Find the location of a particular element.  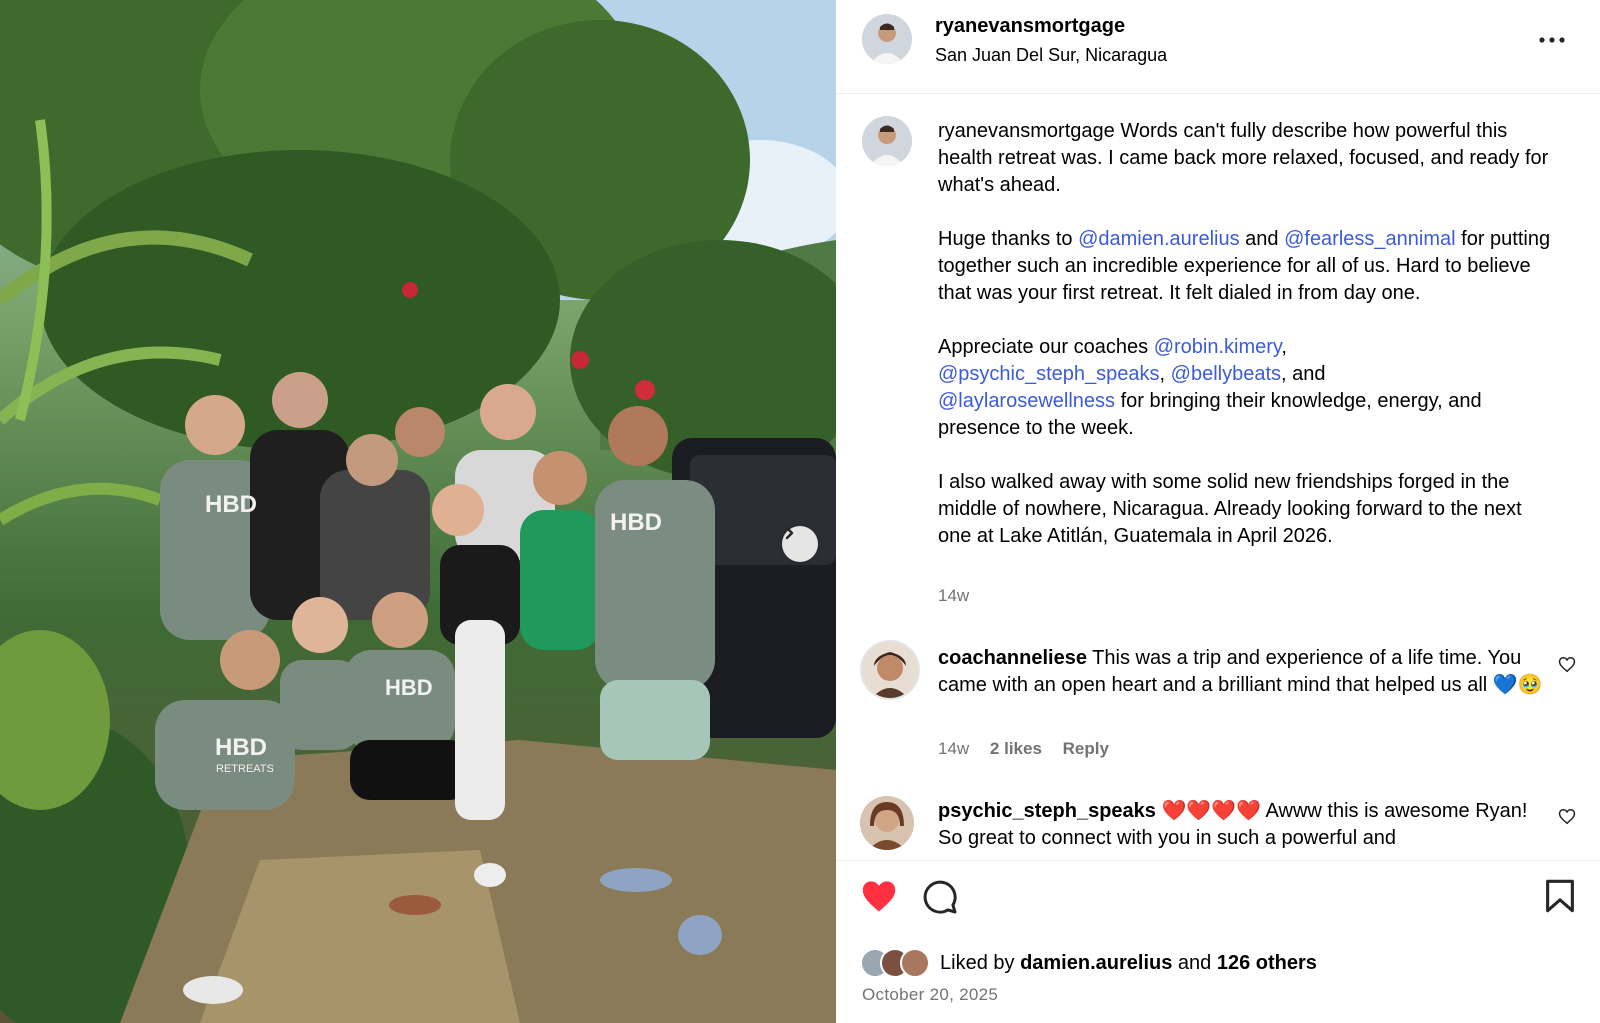

comment-likes-count: 2 likes is located at coordinates (1016, 748).